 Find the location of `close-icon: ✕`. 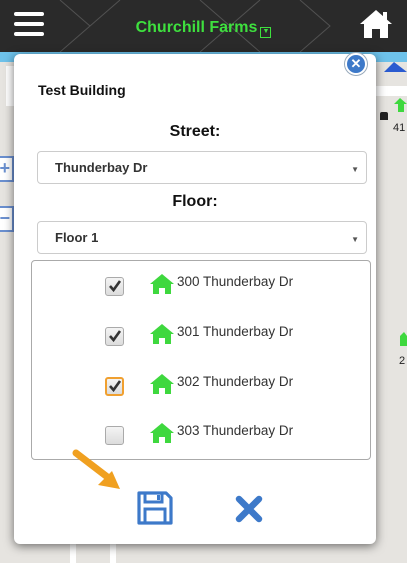

close-icon: ✕ is located at coordinates (356, 63).